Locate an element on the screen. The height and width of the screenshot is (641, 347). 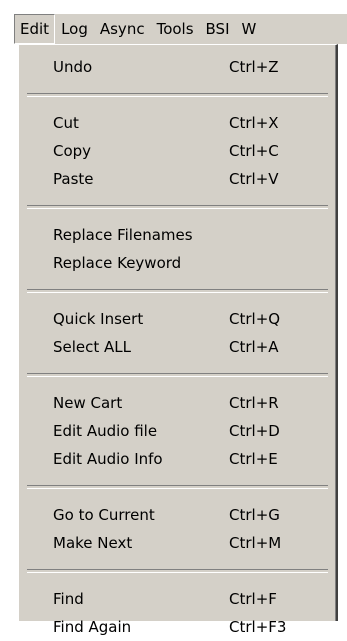
menubar-edit: Edit is located at coordinates (35, 29).